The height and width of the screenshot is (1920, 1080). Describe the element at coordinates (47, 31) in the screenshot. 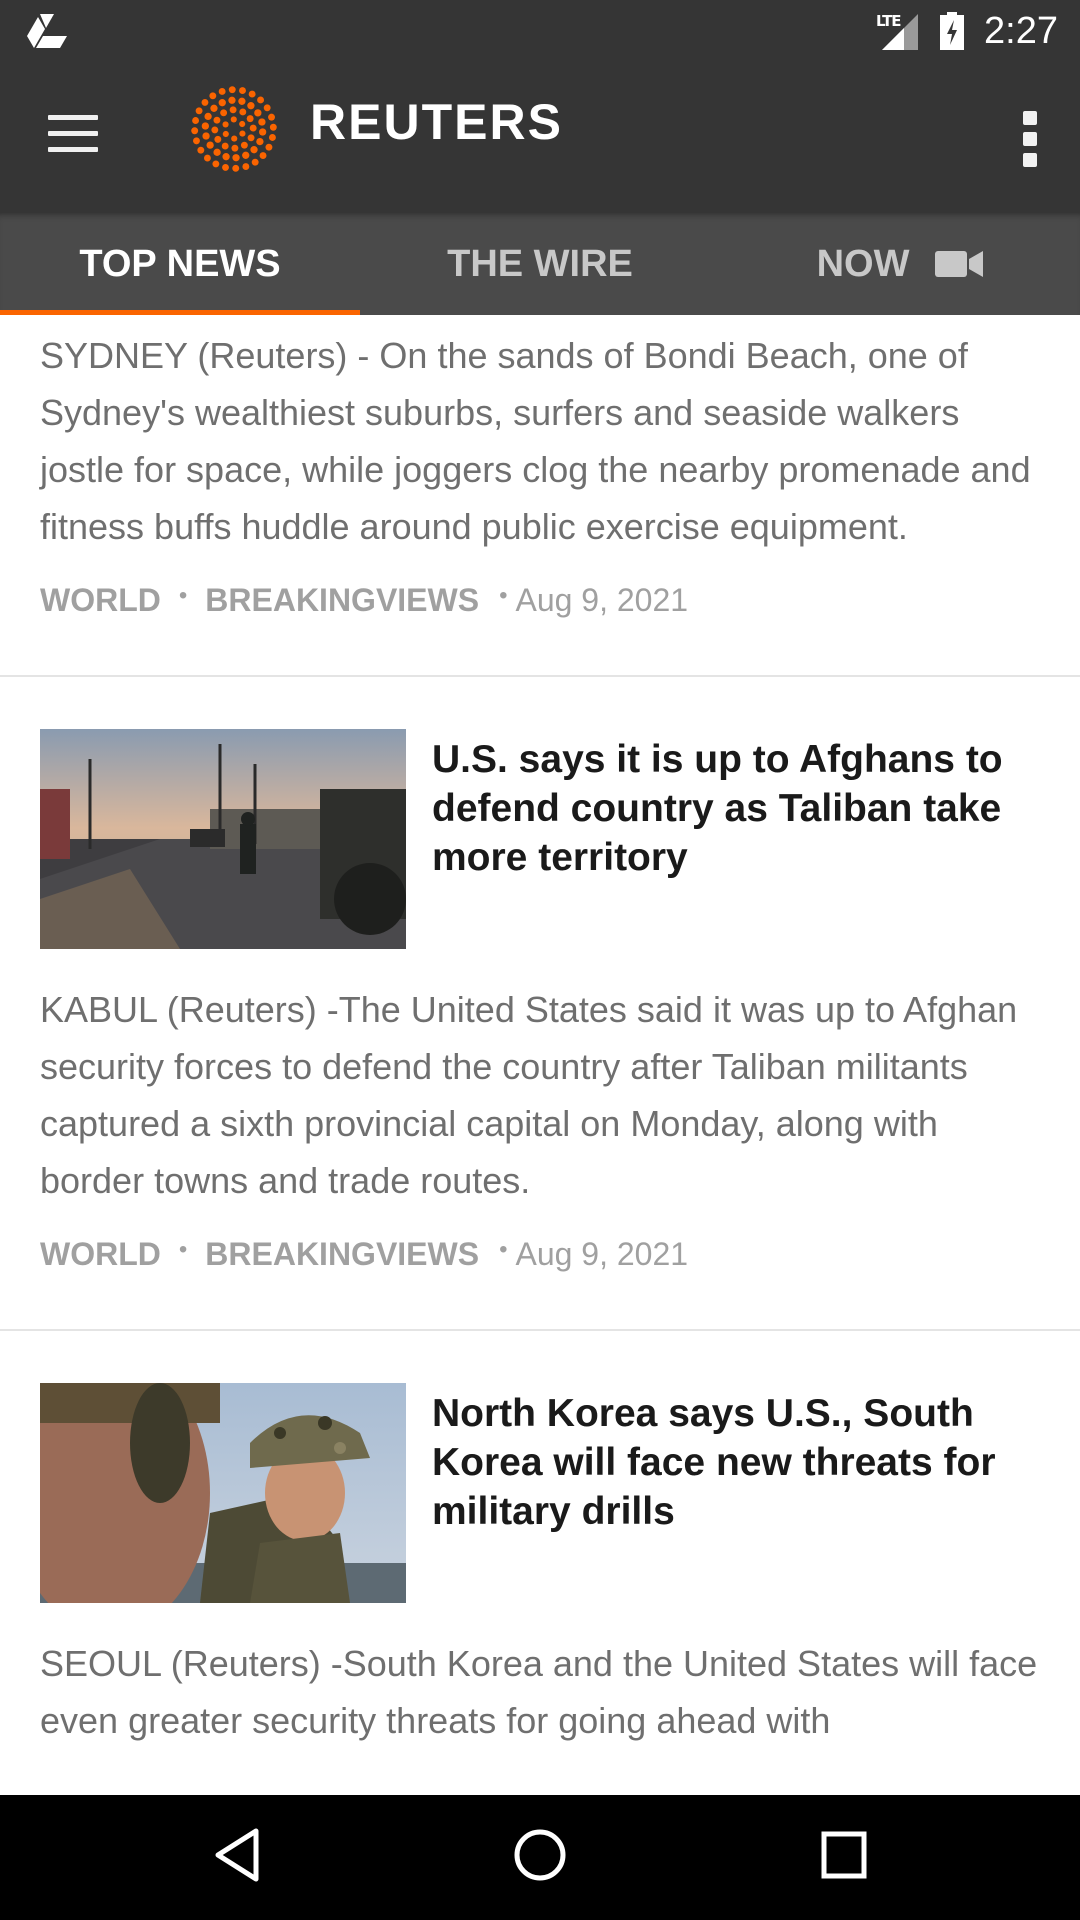

I see `drive-icon` at that location.